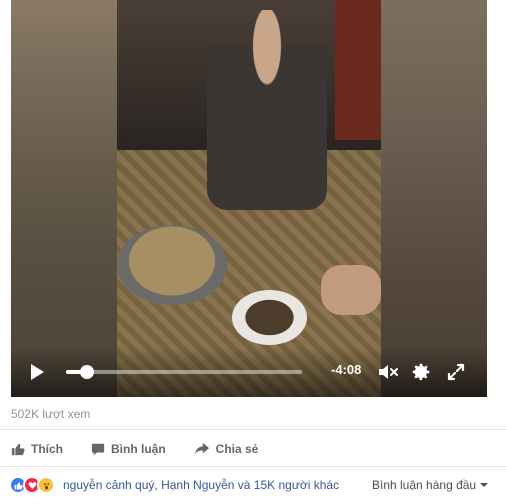 The width and height of the screenshot is (506, 504). I want to click on comment-label: Bình luận, so click(138, 449).